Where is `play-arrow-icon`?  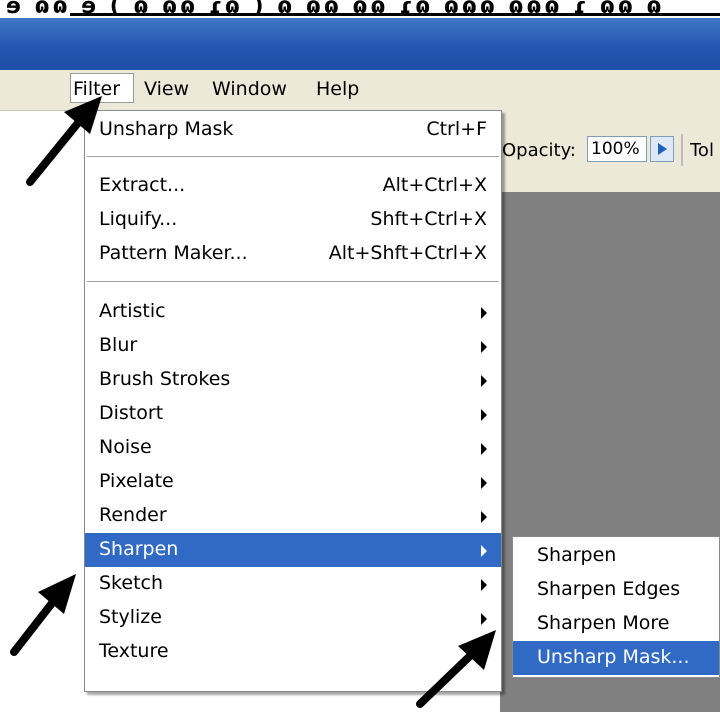 play-arrow-icon is located at coordinates (662, 149).